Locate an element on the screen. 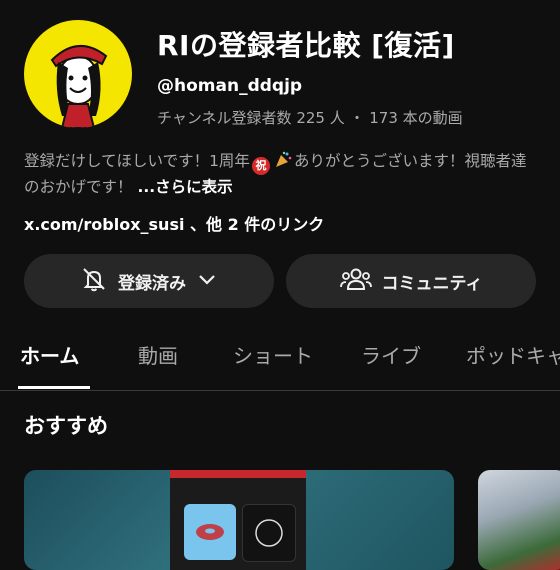 The height and width of the screenshot is (570, 560). channel-stats: チャンネル登録者数 225 人 ・ 173 本の動画 is located at coordinates (310, 118).